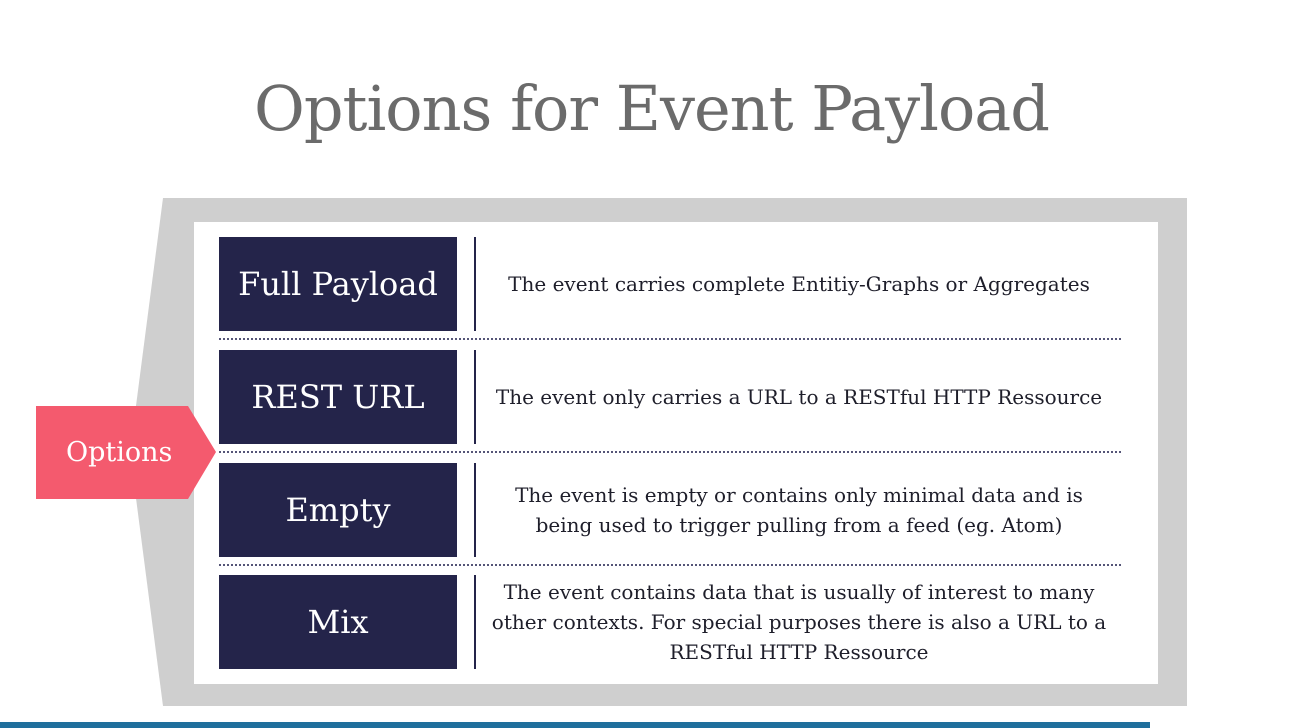  What do you see at coordinates (126, 452) in the screenshot?
I see `options-tag: Options` at bounding box center [126, 452].